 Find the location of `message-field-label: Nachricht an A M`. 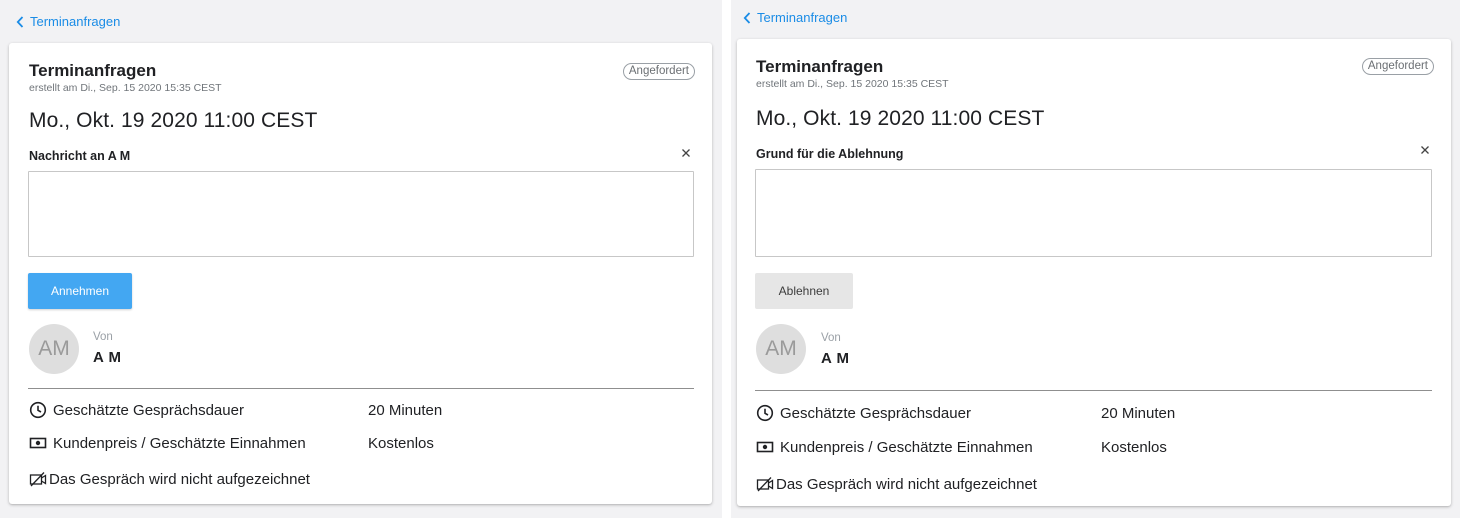

message-field-label: Nachricht an A M is located at coordinates (80, 156).